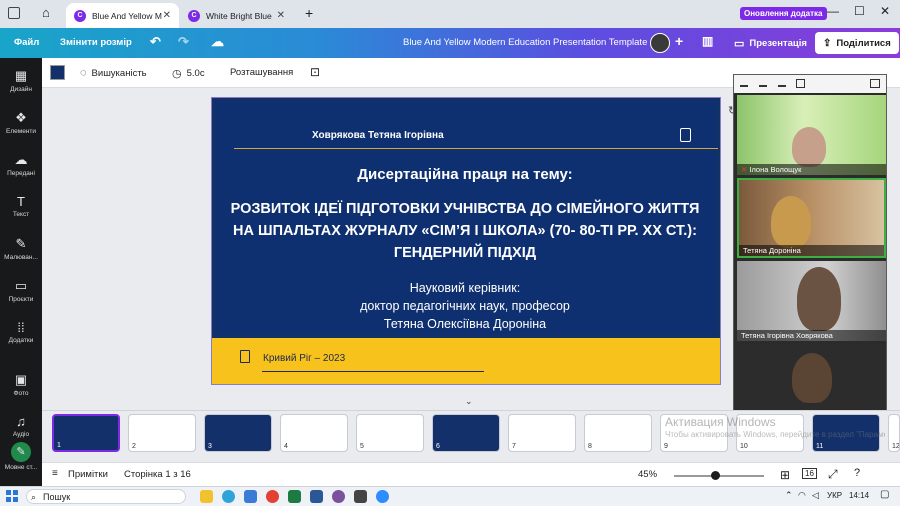 This screenshot has height=506, width=900. What do you see at coordinates (21, 426) in the screenshot?
I see `sidebar-item-audio: ♫ Аудіо` at bounding box center [21, 426].